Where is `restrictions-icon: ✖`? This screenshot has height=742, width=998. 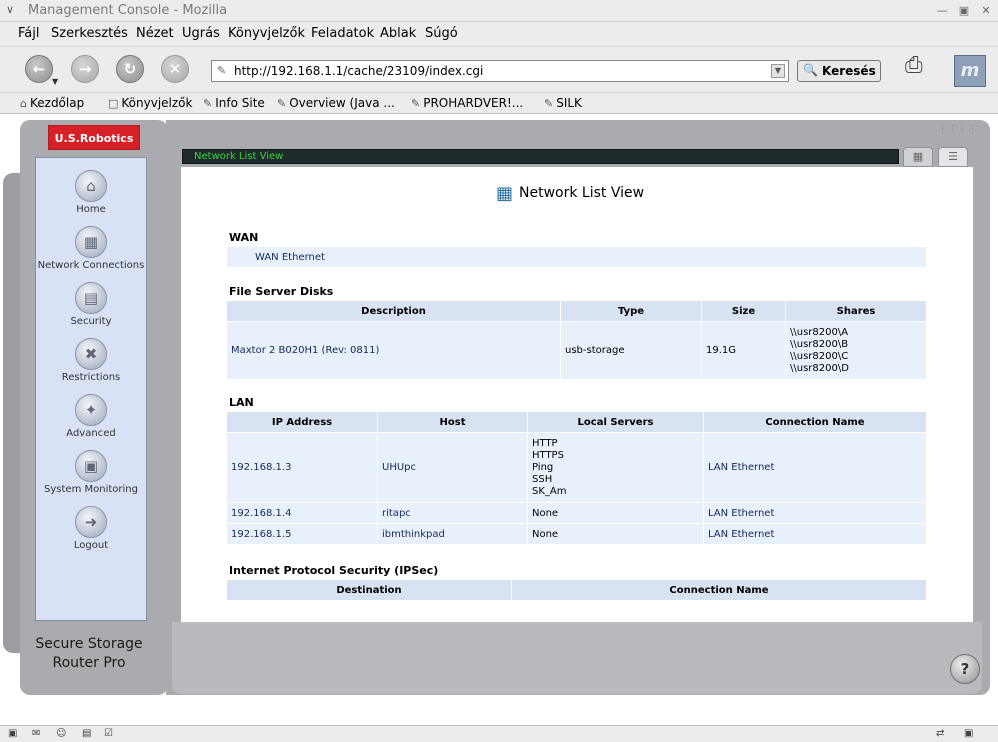 restrictions-icon: ✖ is located at coordinates (91, 354).